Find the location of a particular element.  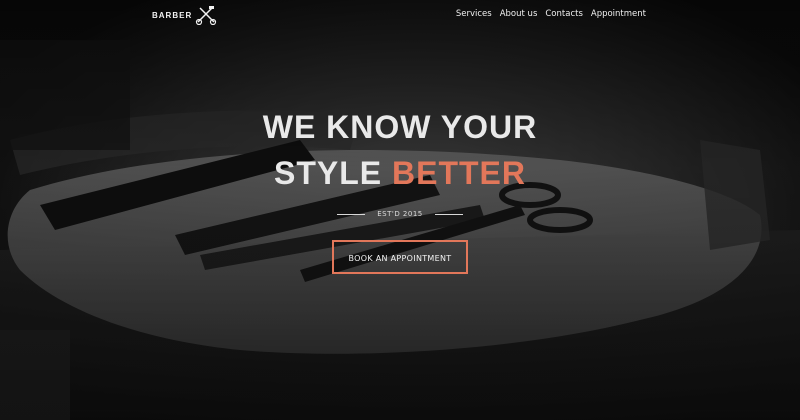

brand-logo: BARBER is located at coordinates (184, 15).